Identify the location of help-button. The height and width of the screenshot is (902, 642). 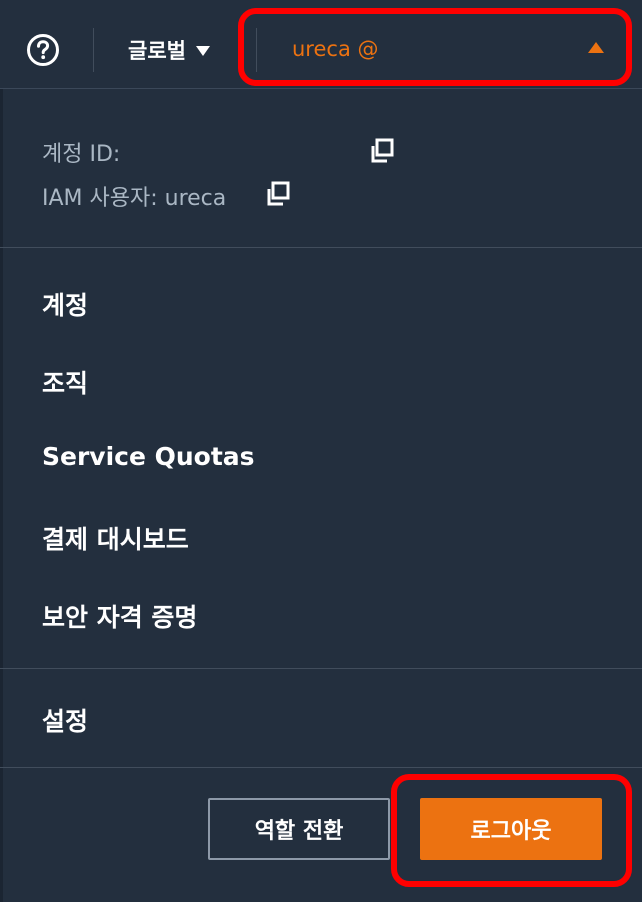
(43, 50).